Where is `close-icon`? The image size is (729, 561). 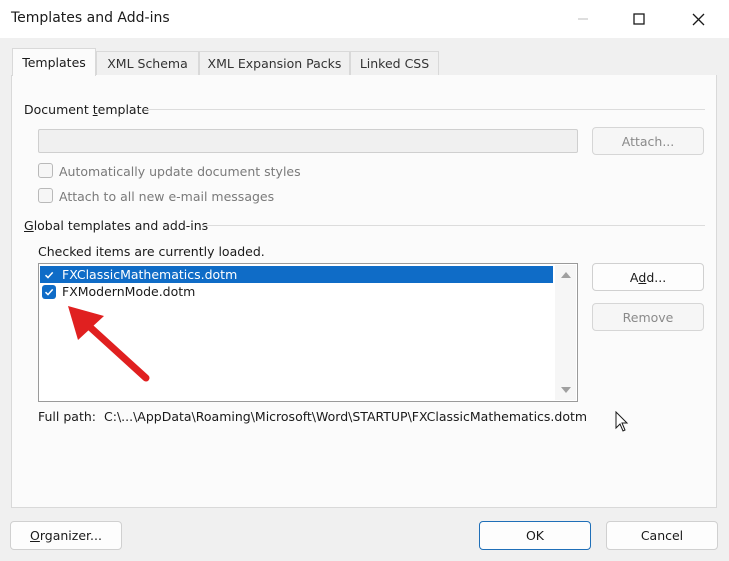
close-icon is located at coordinates (698, 19).